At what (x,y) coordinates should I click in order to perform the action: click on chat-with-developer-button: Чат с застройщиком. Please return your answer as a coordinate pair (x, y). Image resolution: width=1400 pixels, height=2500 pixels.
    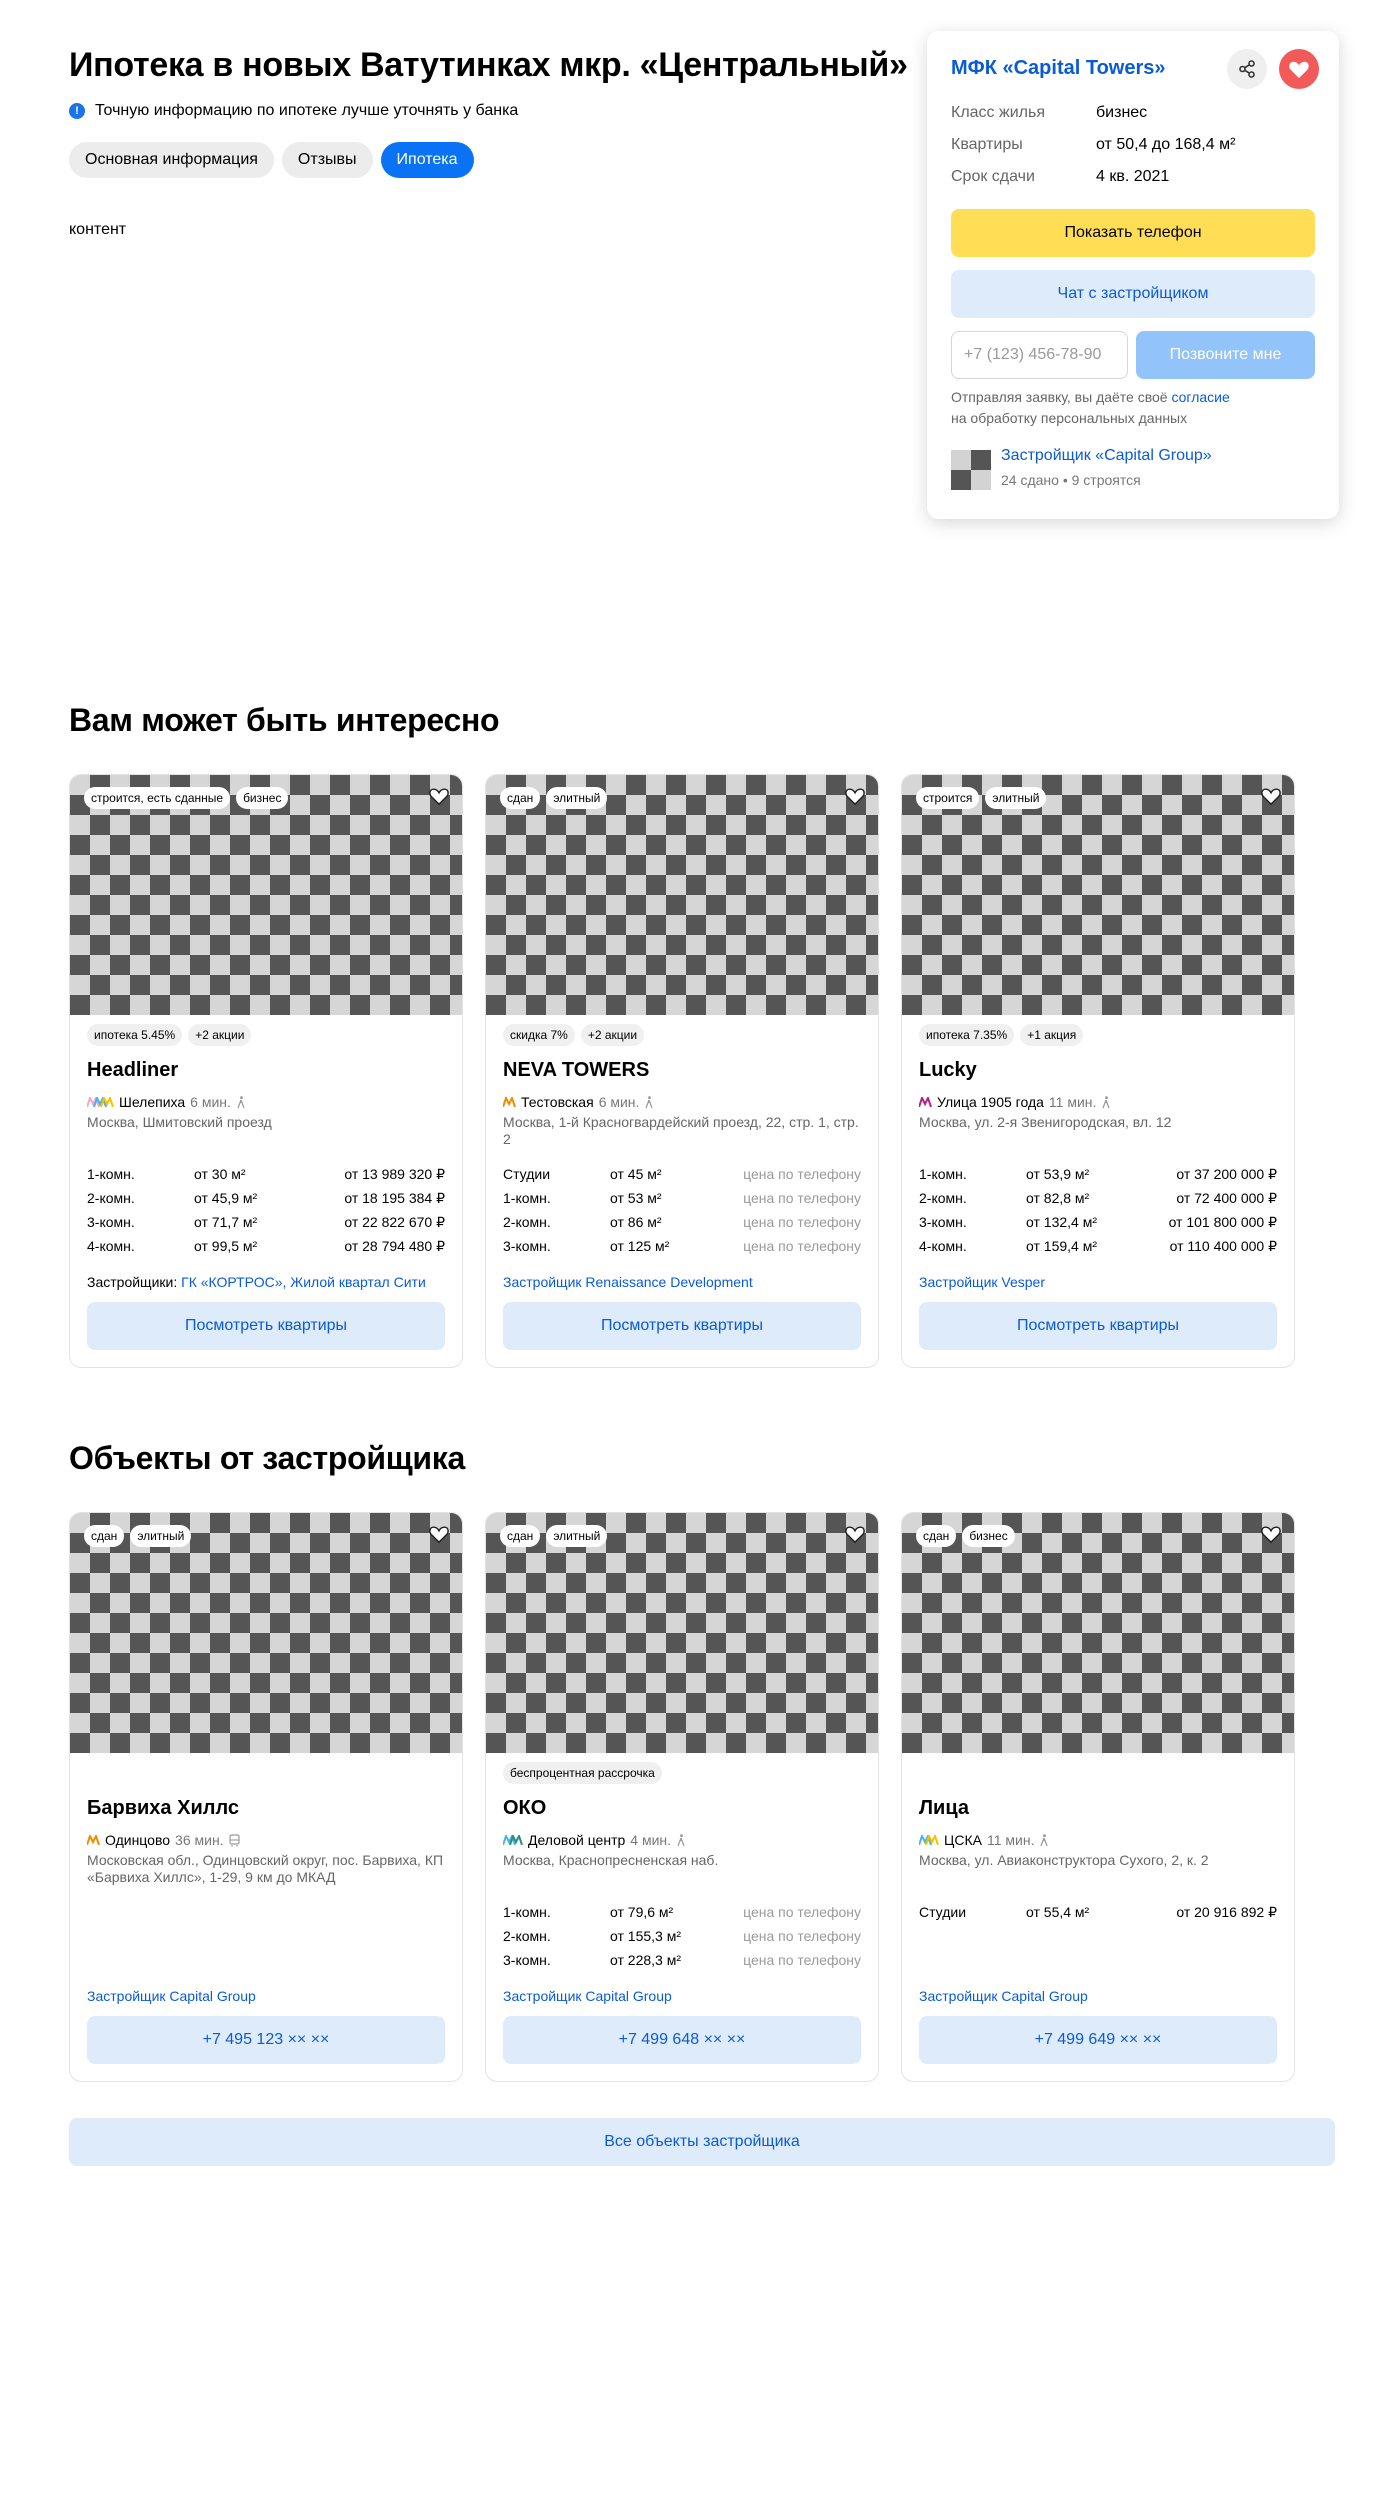
    Looking at the image, I should click on (1133, 294).